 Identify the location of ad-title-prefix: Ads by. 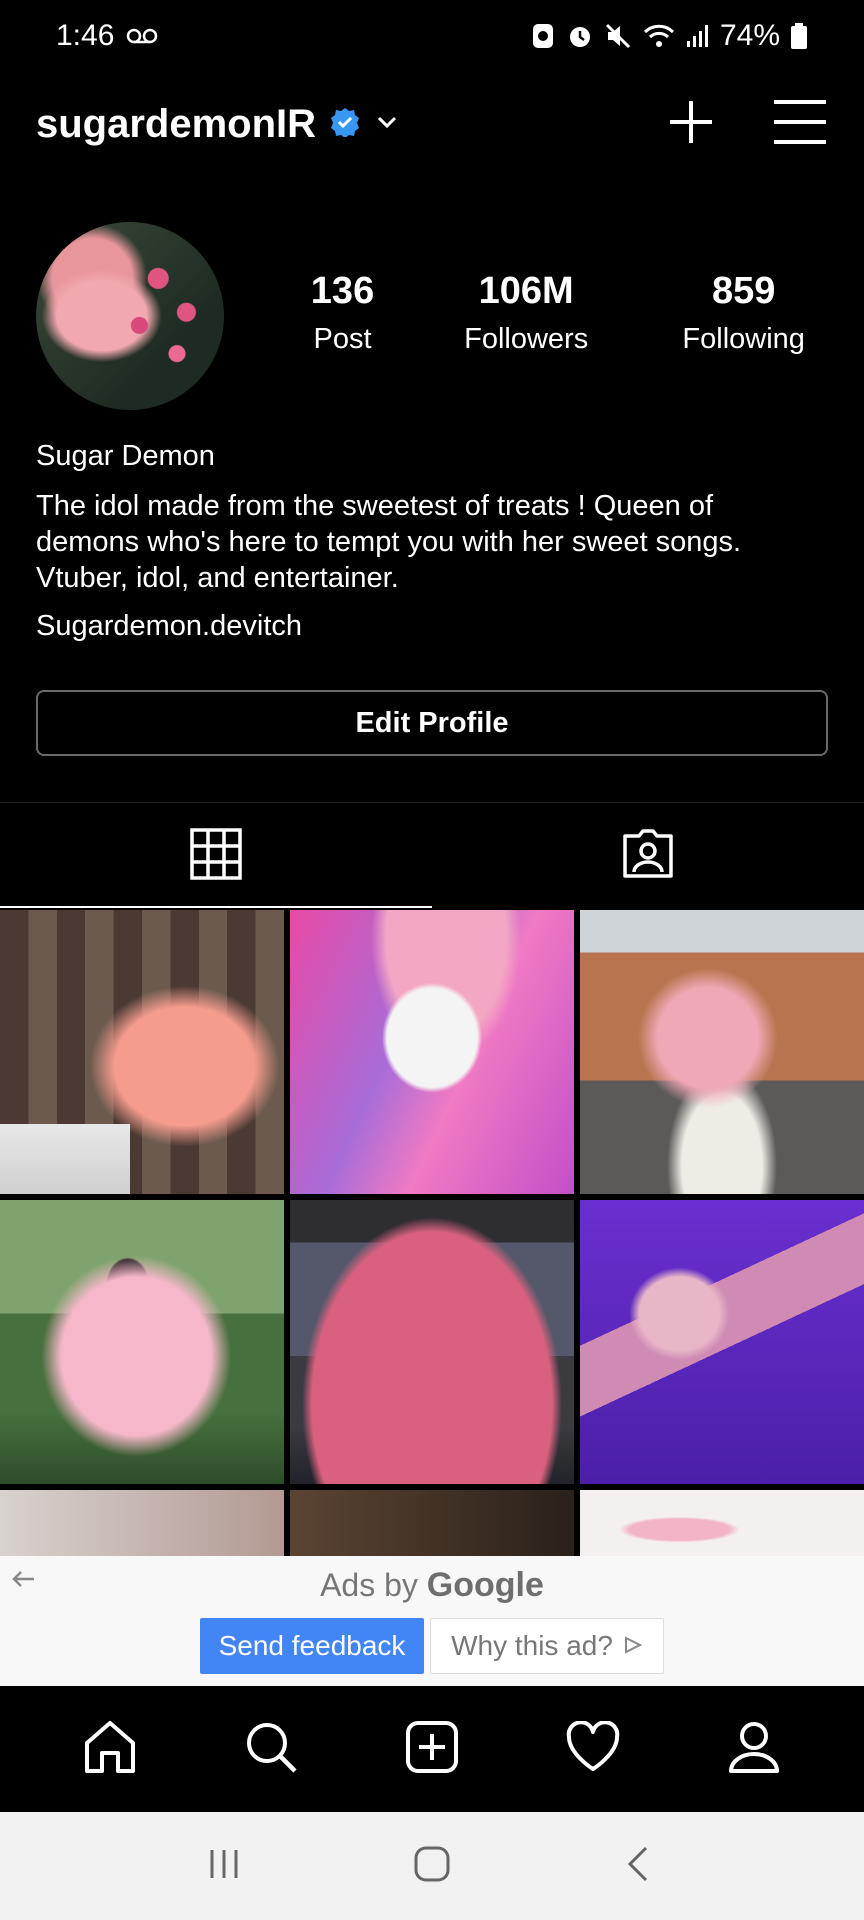
(369, 1585).